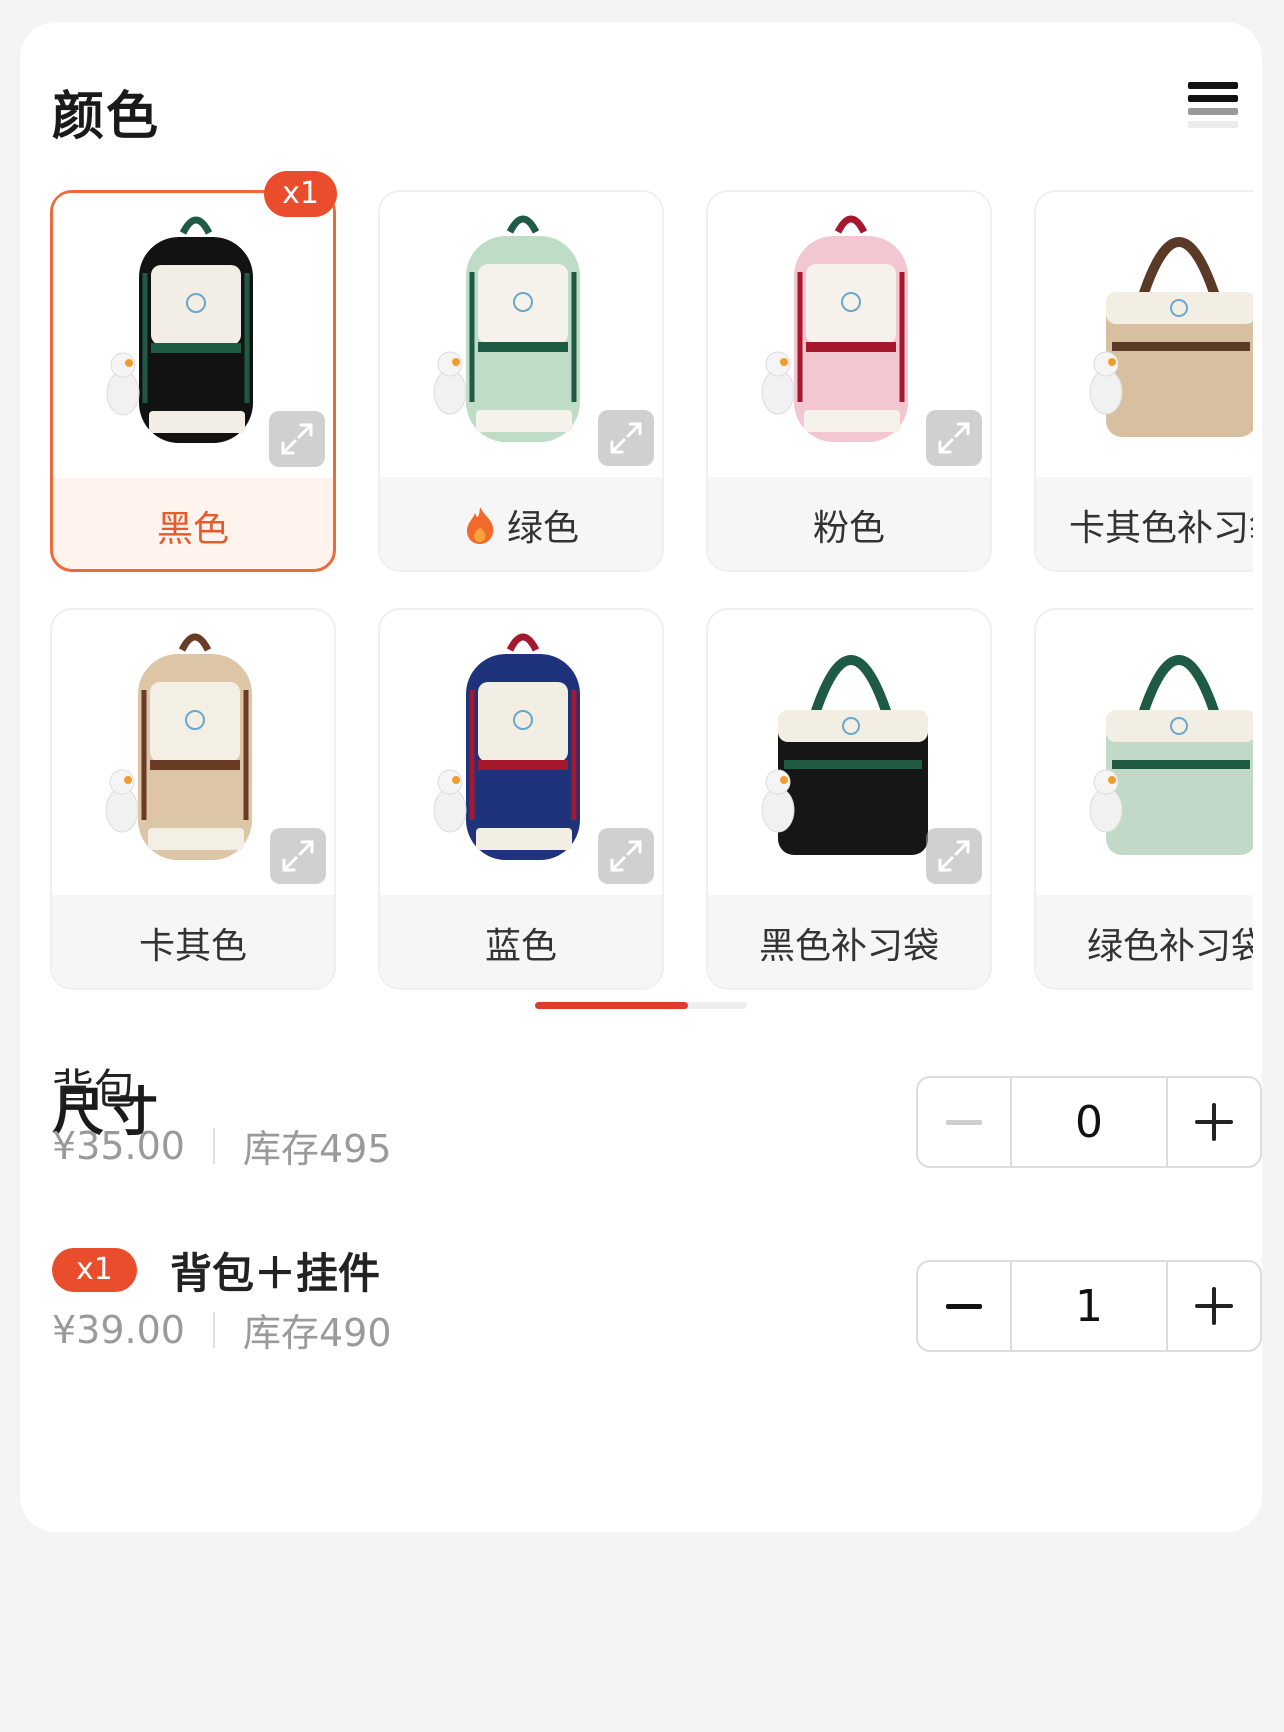 The width and height of the screenshot is (1284, 1732). I want to click on color-option-label: 蓝色, so click(521, 942).